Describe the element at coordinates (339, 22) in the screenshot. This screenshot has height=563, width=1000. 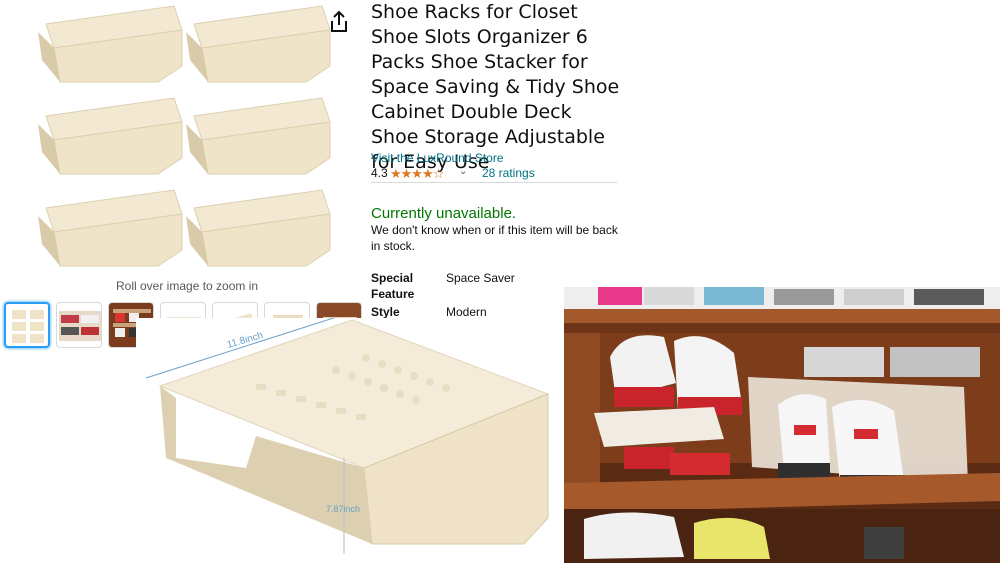
I see `share-icon` at that location.